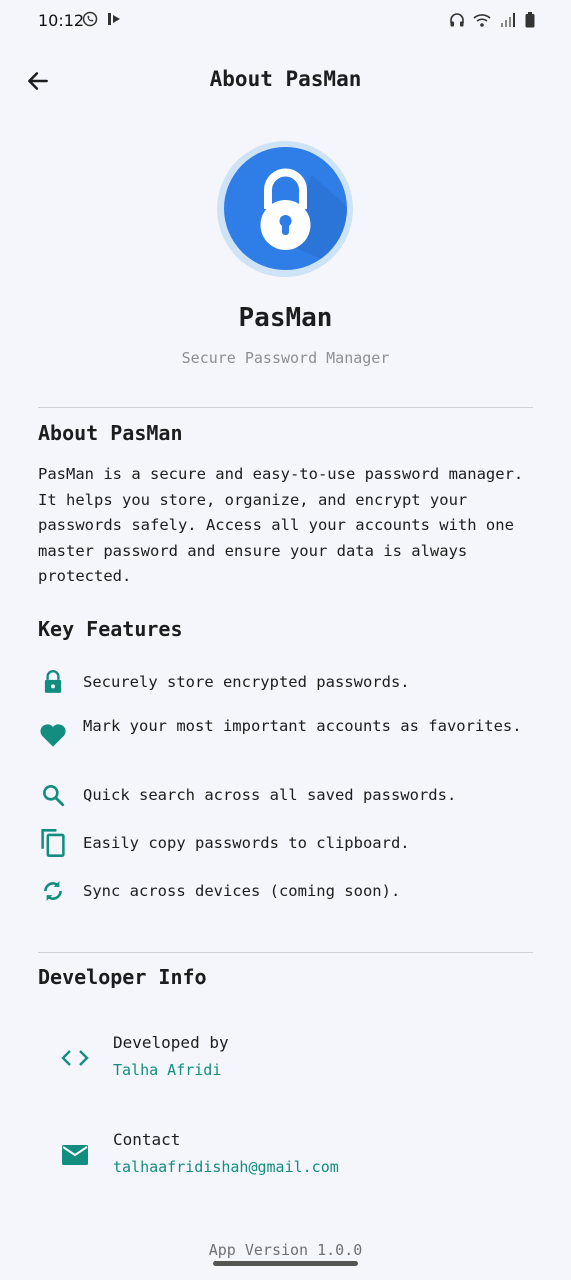 This screenshot has width=571, height=1280. Describe the element at coordinates (285, 318) in the screenshot. I see `app-name: PasMan` at that location.